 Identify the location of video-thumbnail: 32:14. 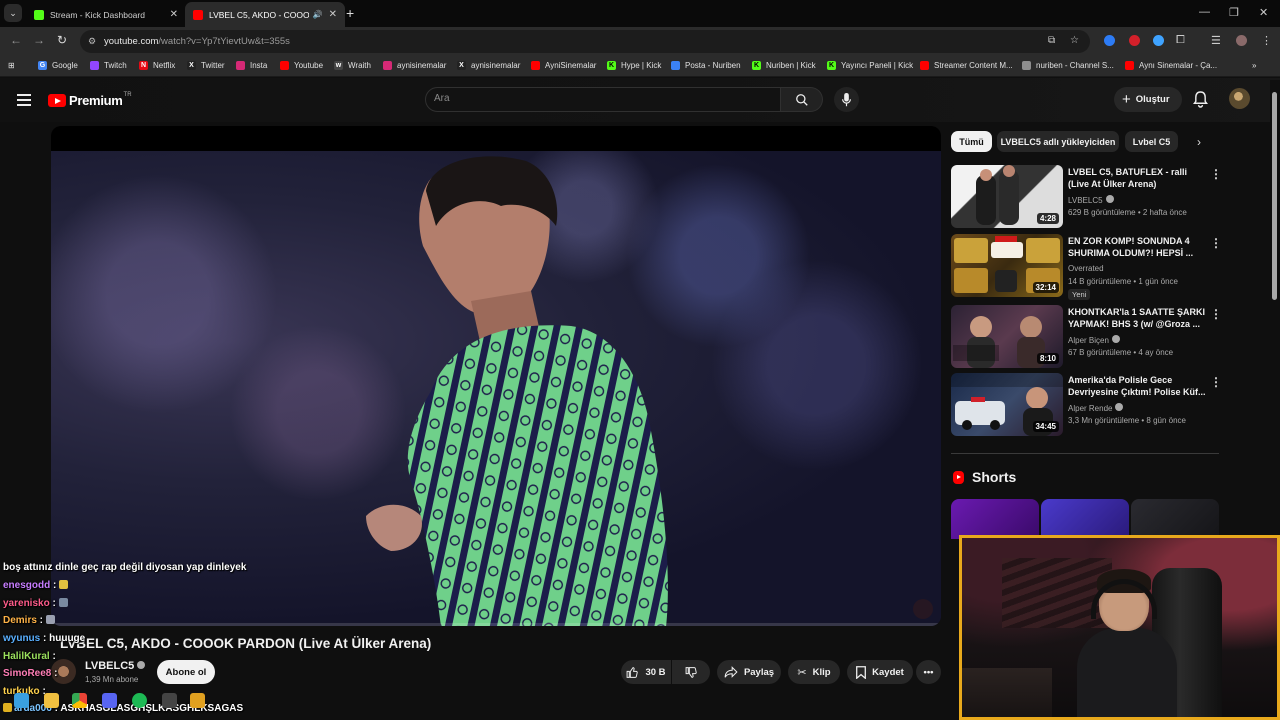
(1007, 265).